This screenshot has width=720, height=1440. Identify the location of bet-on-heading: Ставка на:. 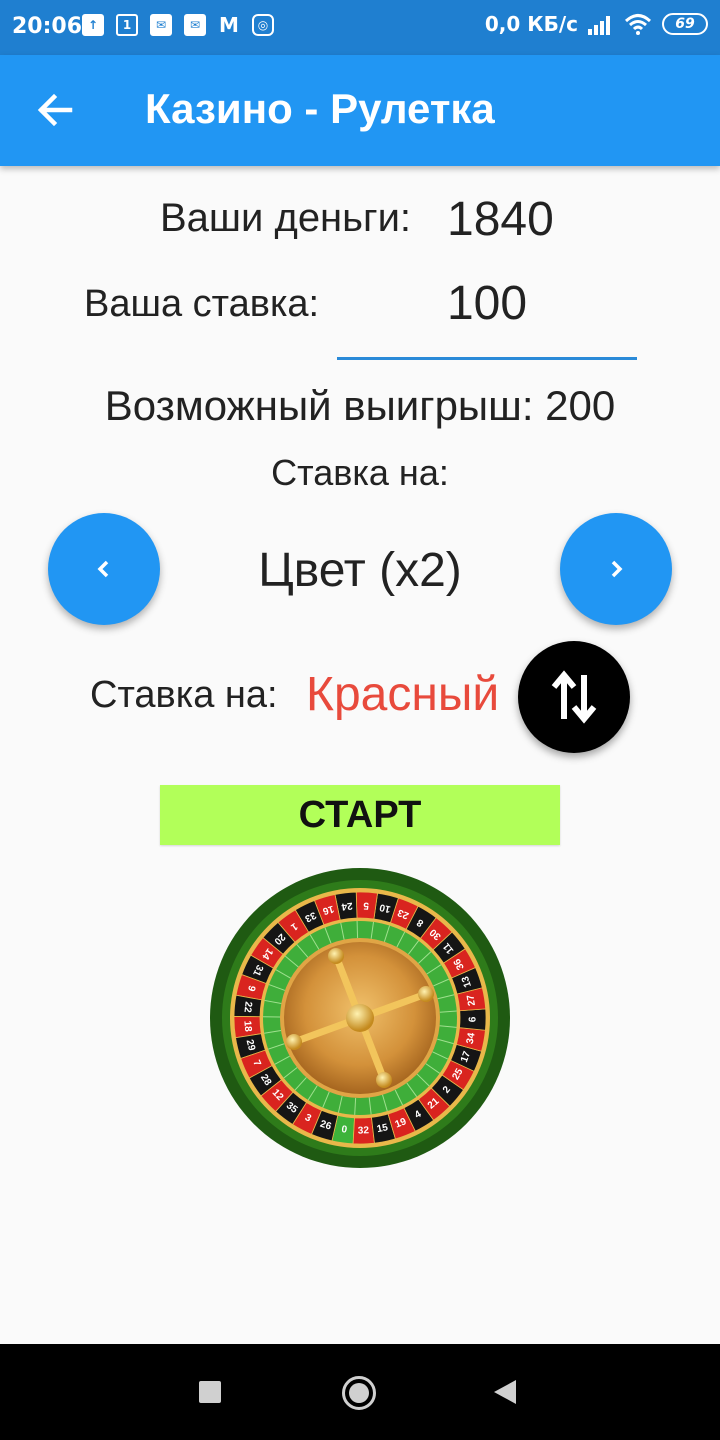
(360, 472).